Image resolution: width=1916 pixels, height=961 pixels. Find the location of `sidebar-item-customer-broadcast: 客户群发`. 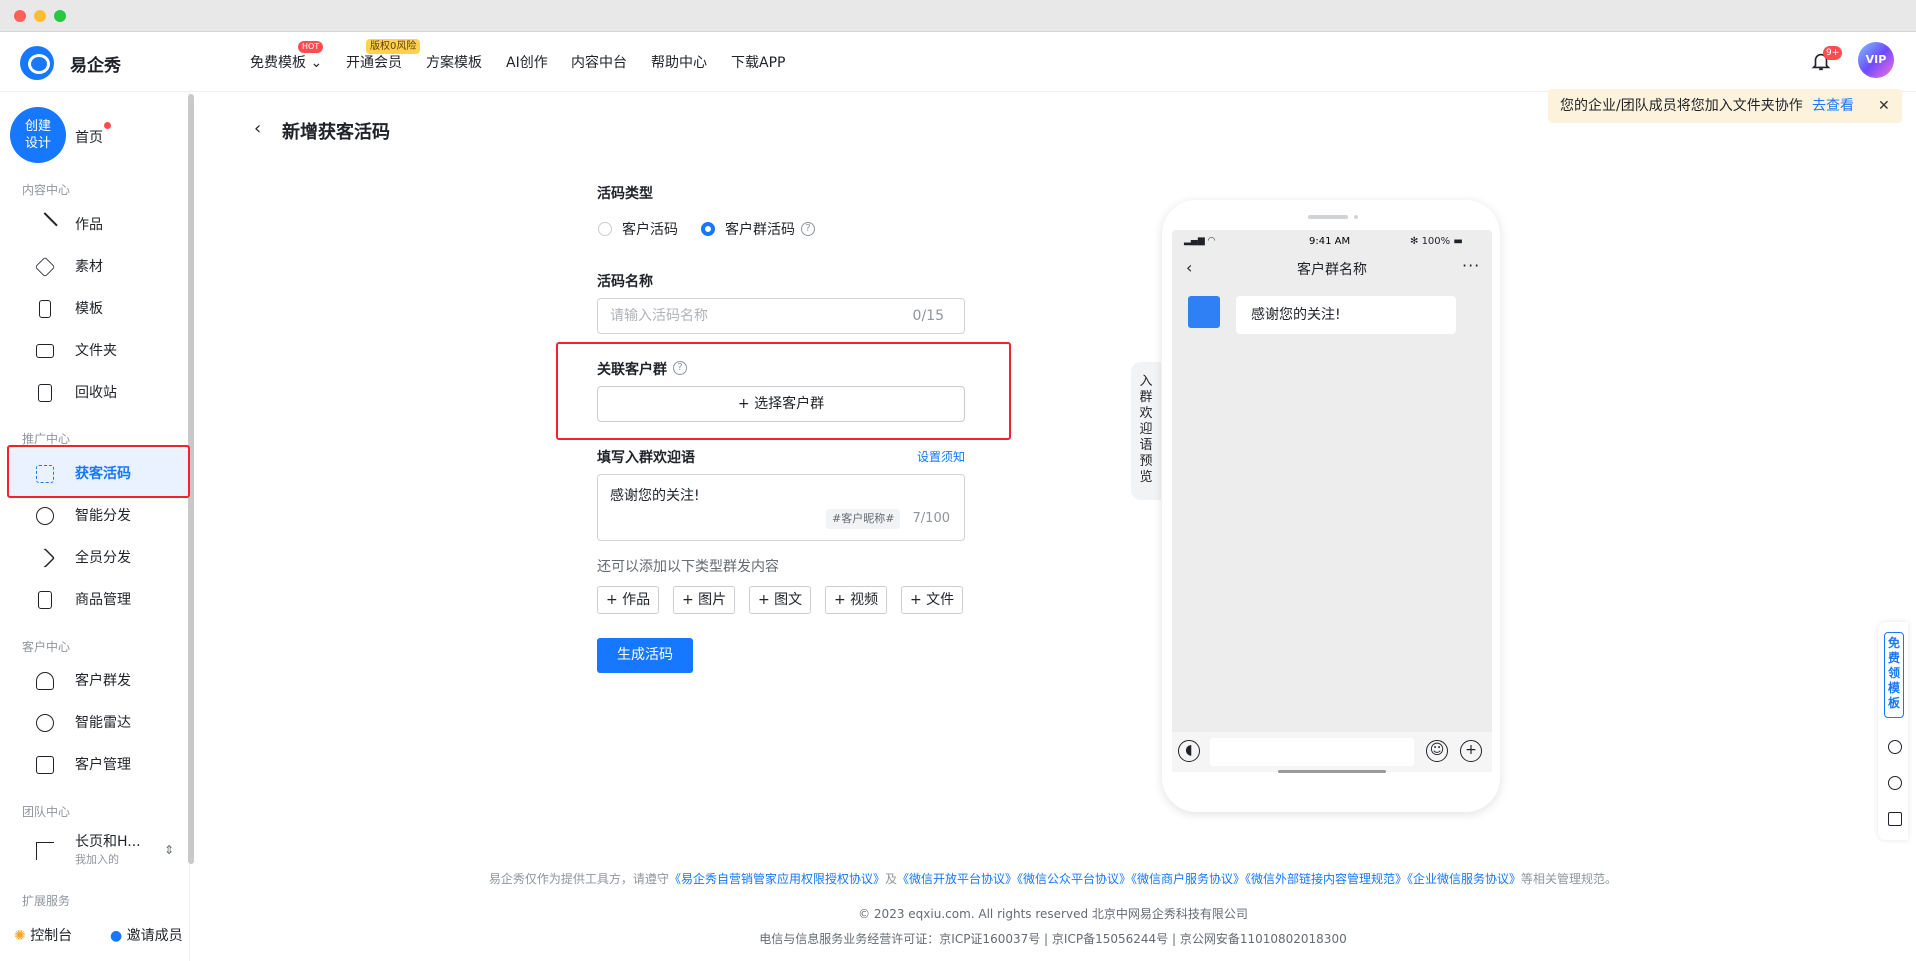

sidebar-item-customer-broadcast: 客户群发 is located at coordinates (111, 681).